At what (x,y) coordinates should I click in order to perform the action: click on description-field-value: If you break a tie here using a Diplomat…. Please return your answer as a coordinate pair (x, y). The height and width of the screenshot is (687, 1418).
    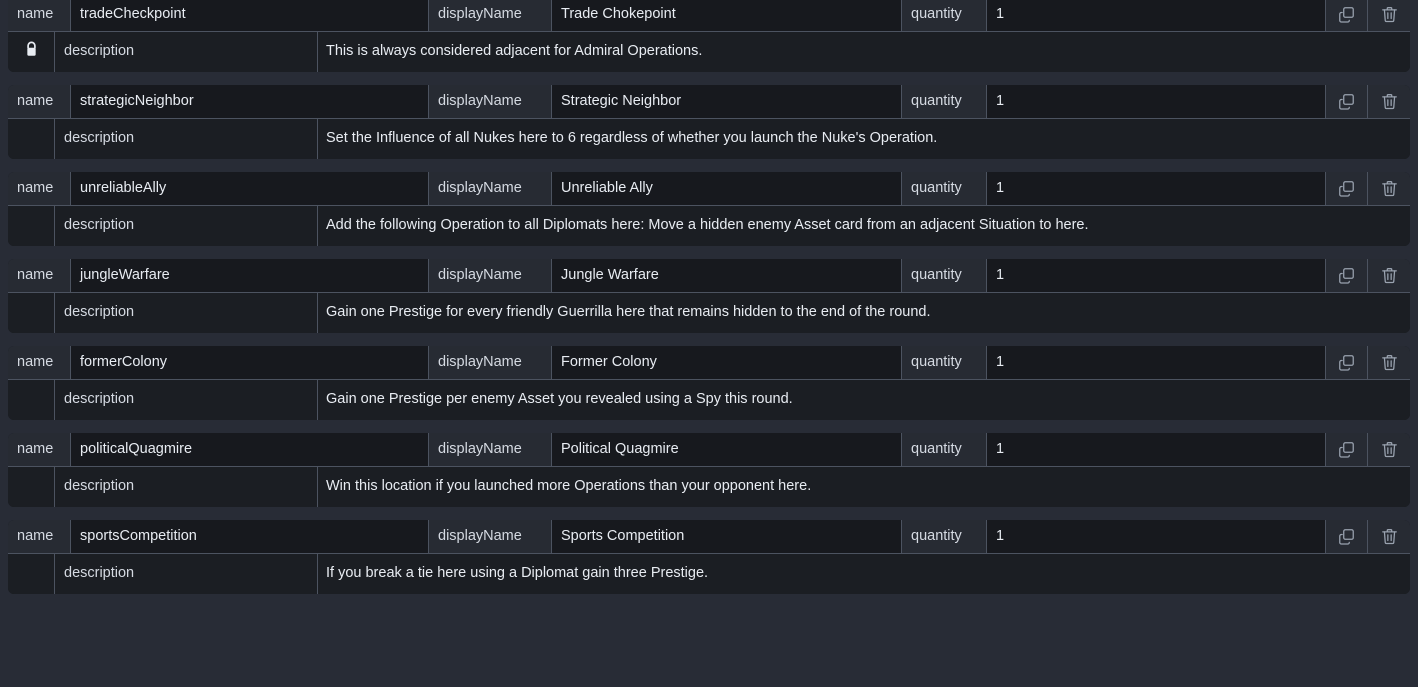
    Looking at the image, I should click on (864, 574).